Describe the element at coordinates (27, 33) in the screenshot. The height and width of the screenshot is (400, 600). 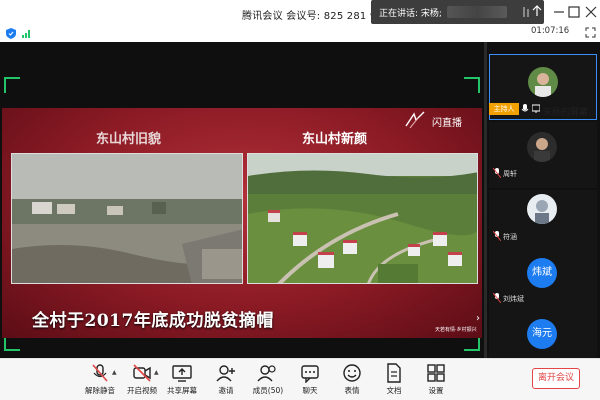
I see `signal-strength-icon` at that location.